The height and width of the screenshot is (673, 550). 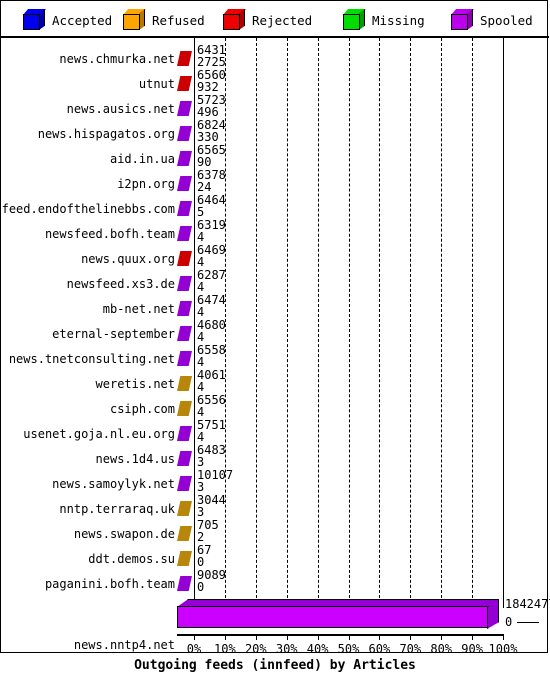 I want to click on cube-icon, so click(x=462, y=19).